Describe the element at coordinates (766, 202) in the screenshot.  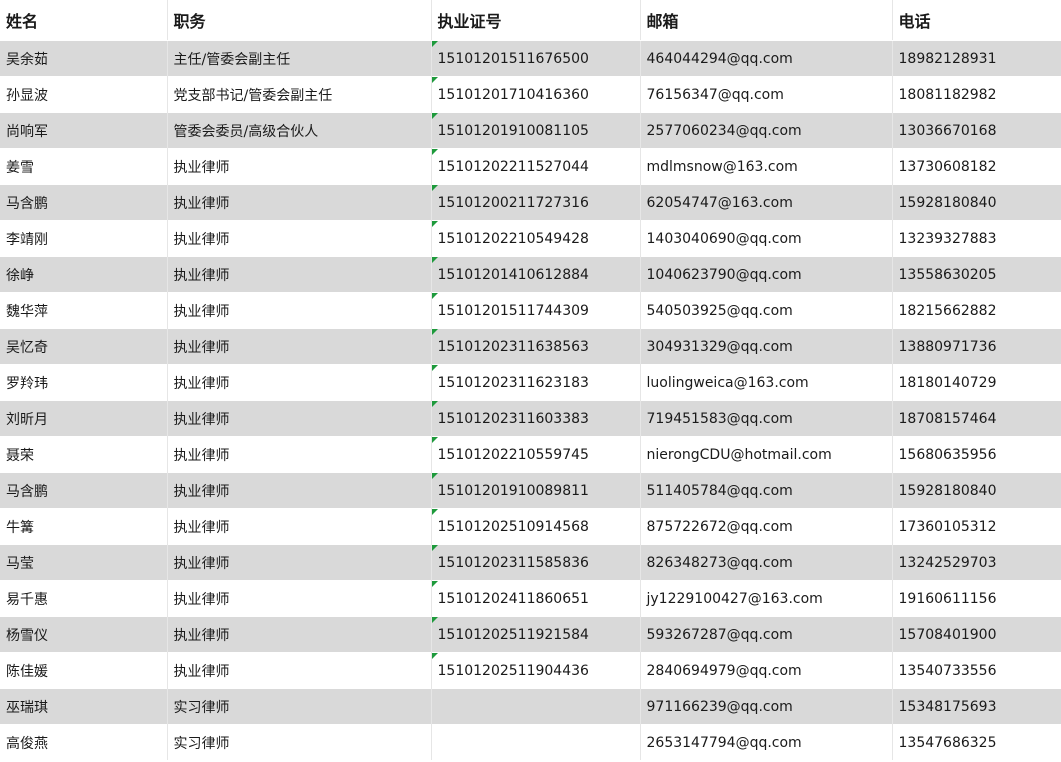
I see `cell-email: 62054747@163.com` at that location.